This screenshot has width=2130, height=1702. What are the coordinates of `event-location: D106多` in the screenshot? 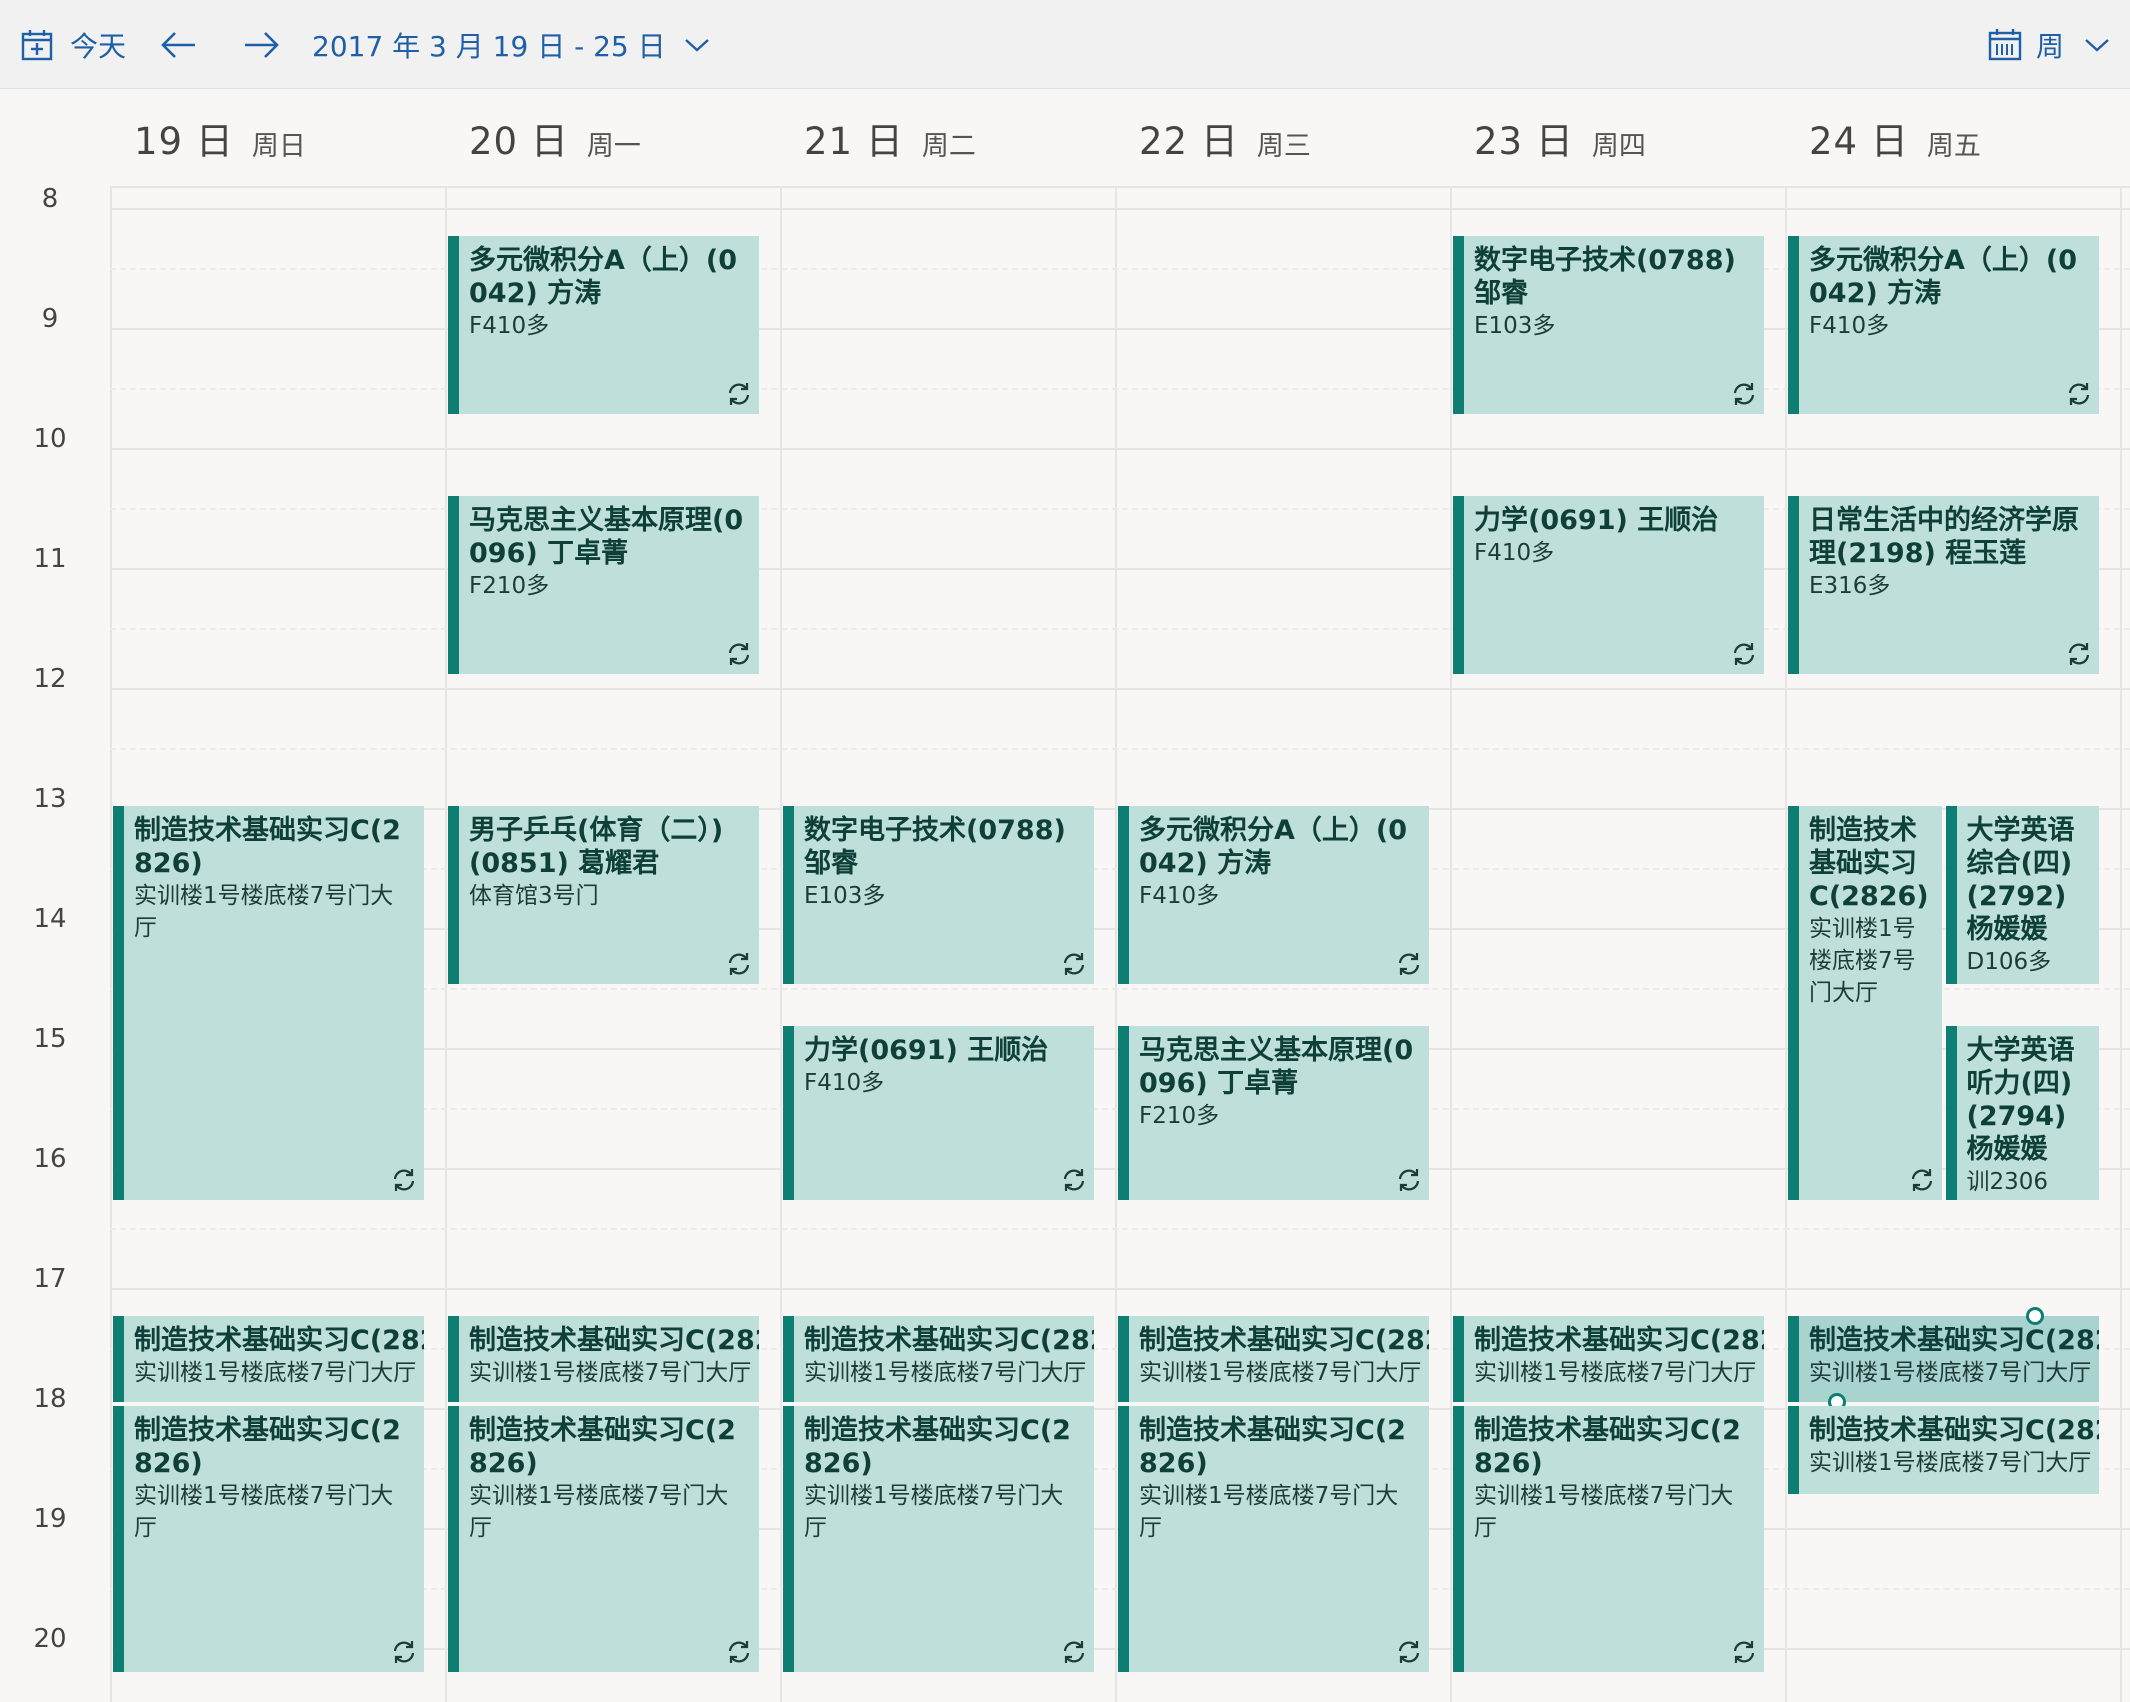 It's located at (2009, 962).